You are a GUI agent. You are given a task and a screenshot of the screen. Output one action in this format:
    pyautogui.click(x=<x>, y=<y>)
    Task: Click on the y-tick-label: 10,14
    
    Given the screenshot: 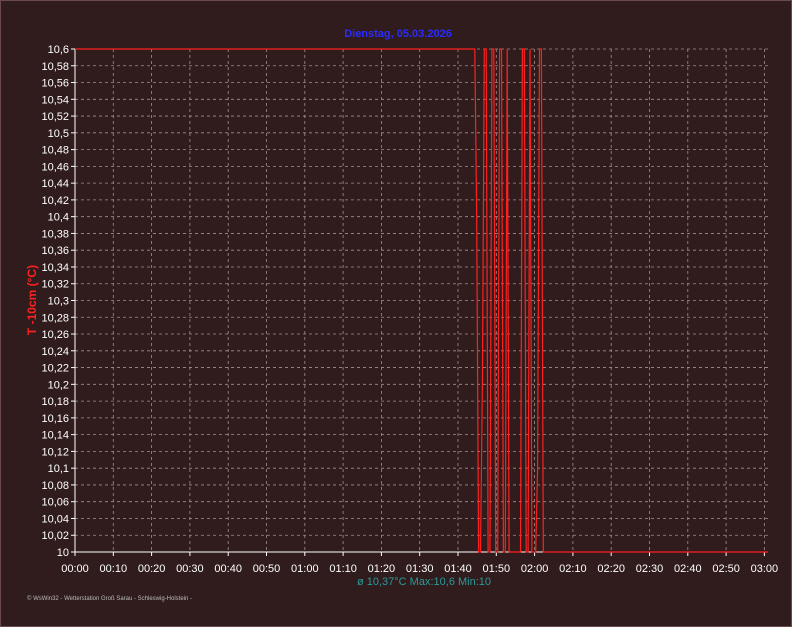 What is the action you would take?
    pyautogui.click(x=55, y=436)
    